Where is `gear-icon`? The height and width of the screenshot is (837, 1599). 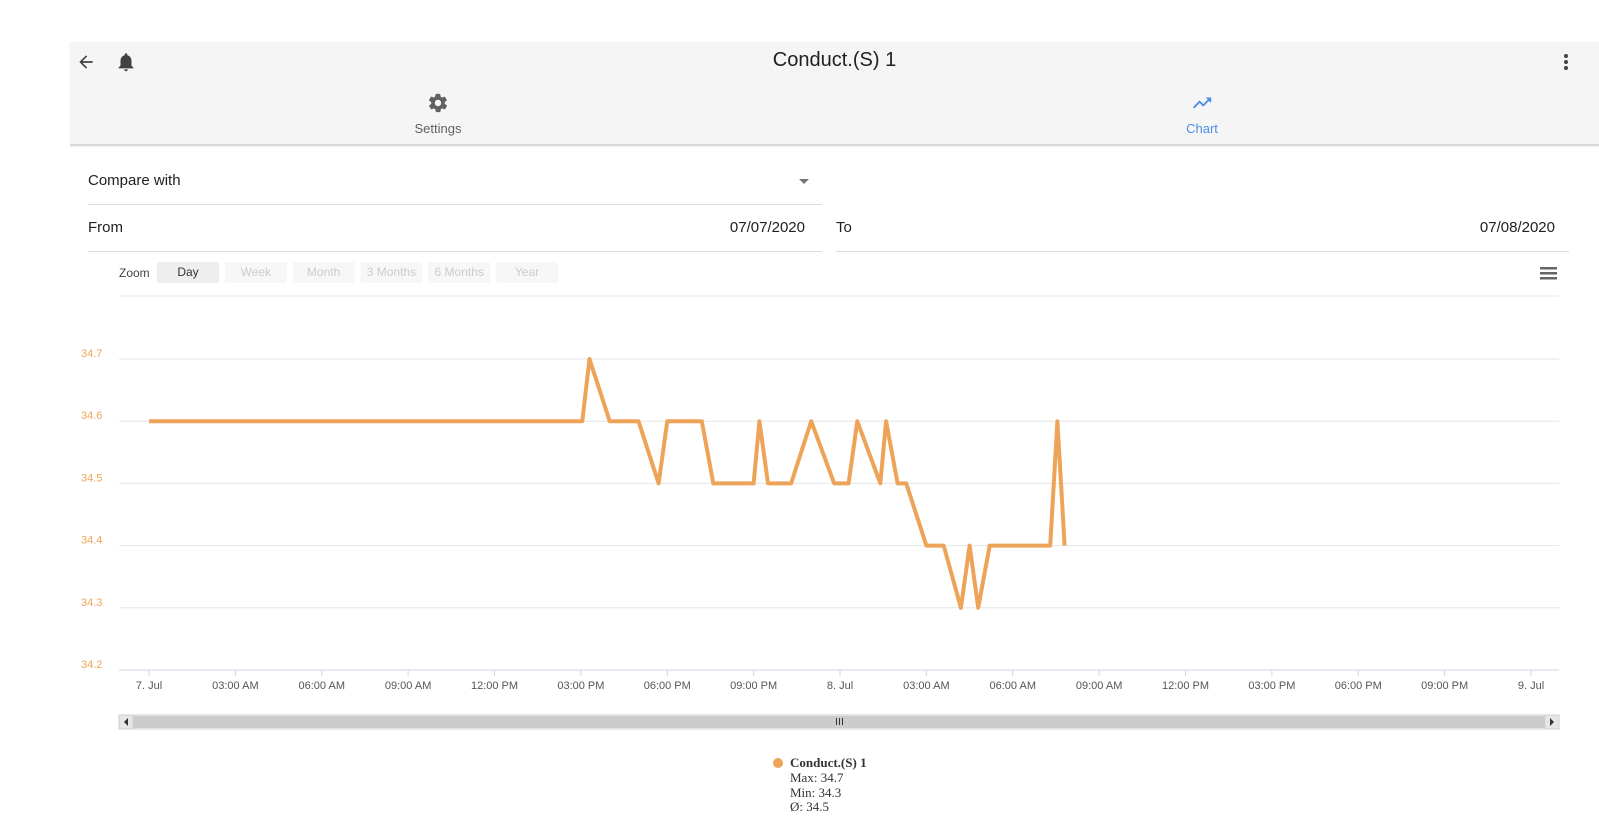
gear-icon is located at coordinates (438, 103).